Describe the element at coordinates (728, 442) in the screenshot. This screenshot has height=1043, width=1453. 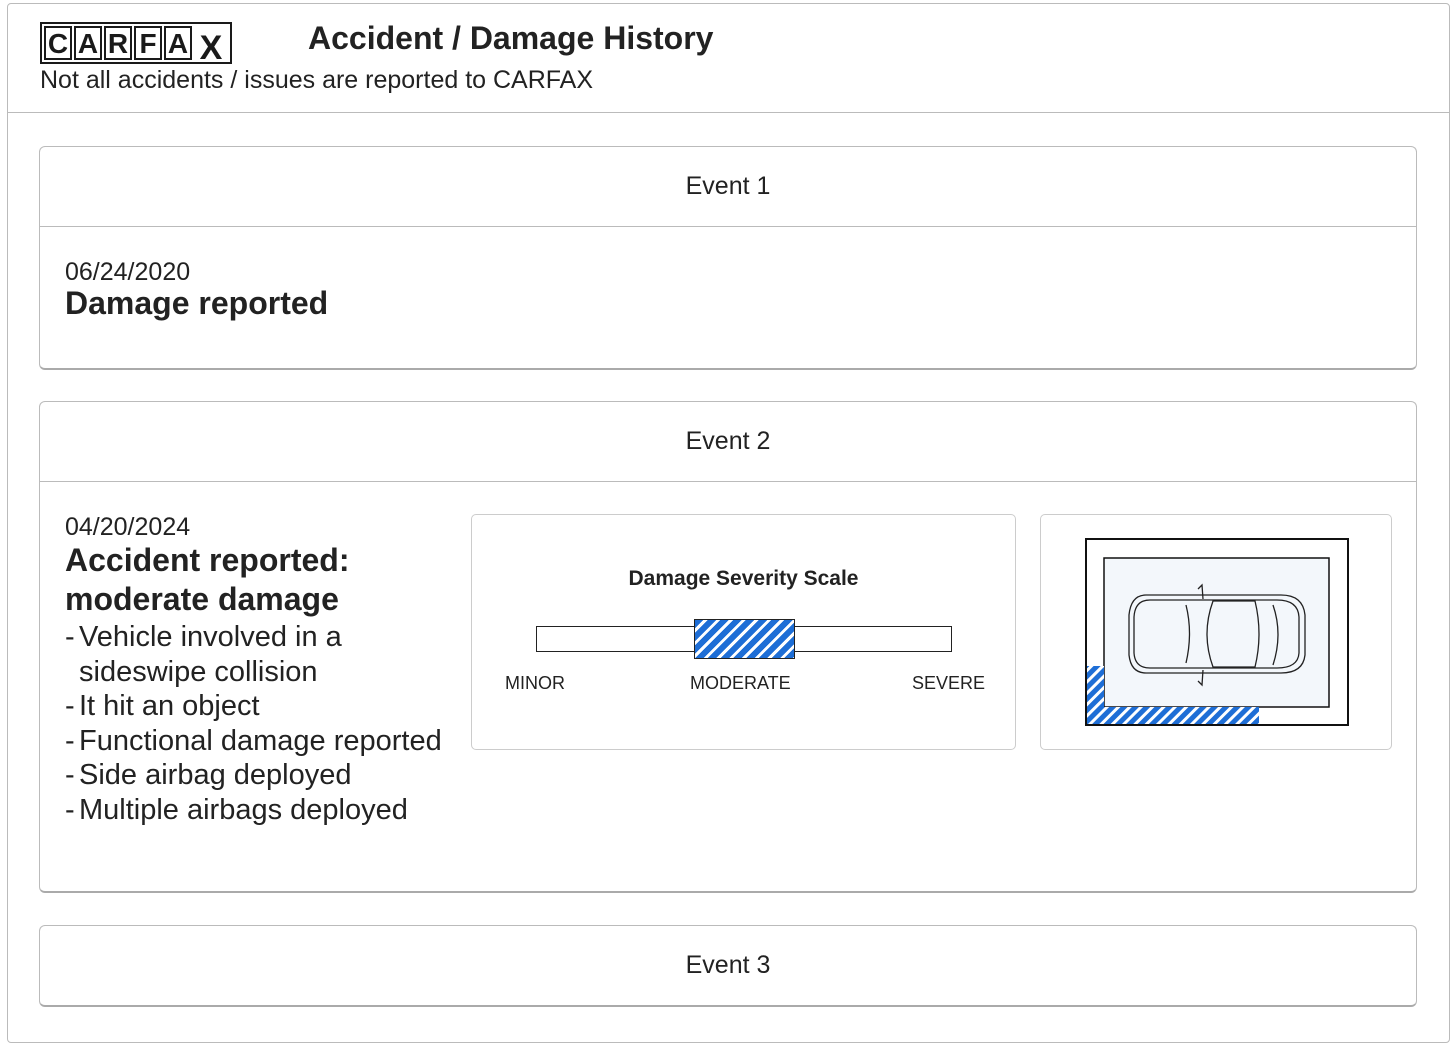
I see `event-heading: Event 2` at that location.